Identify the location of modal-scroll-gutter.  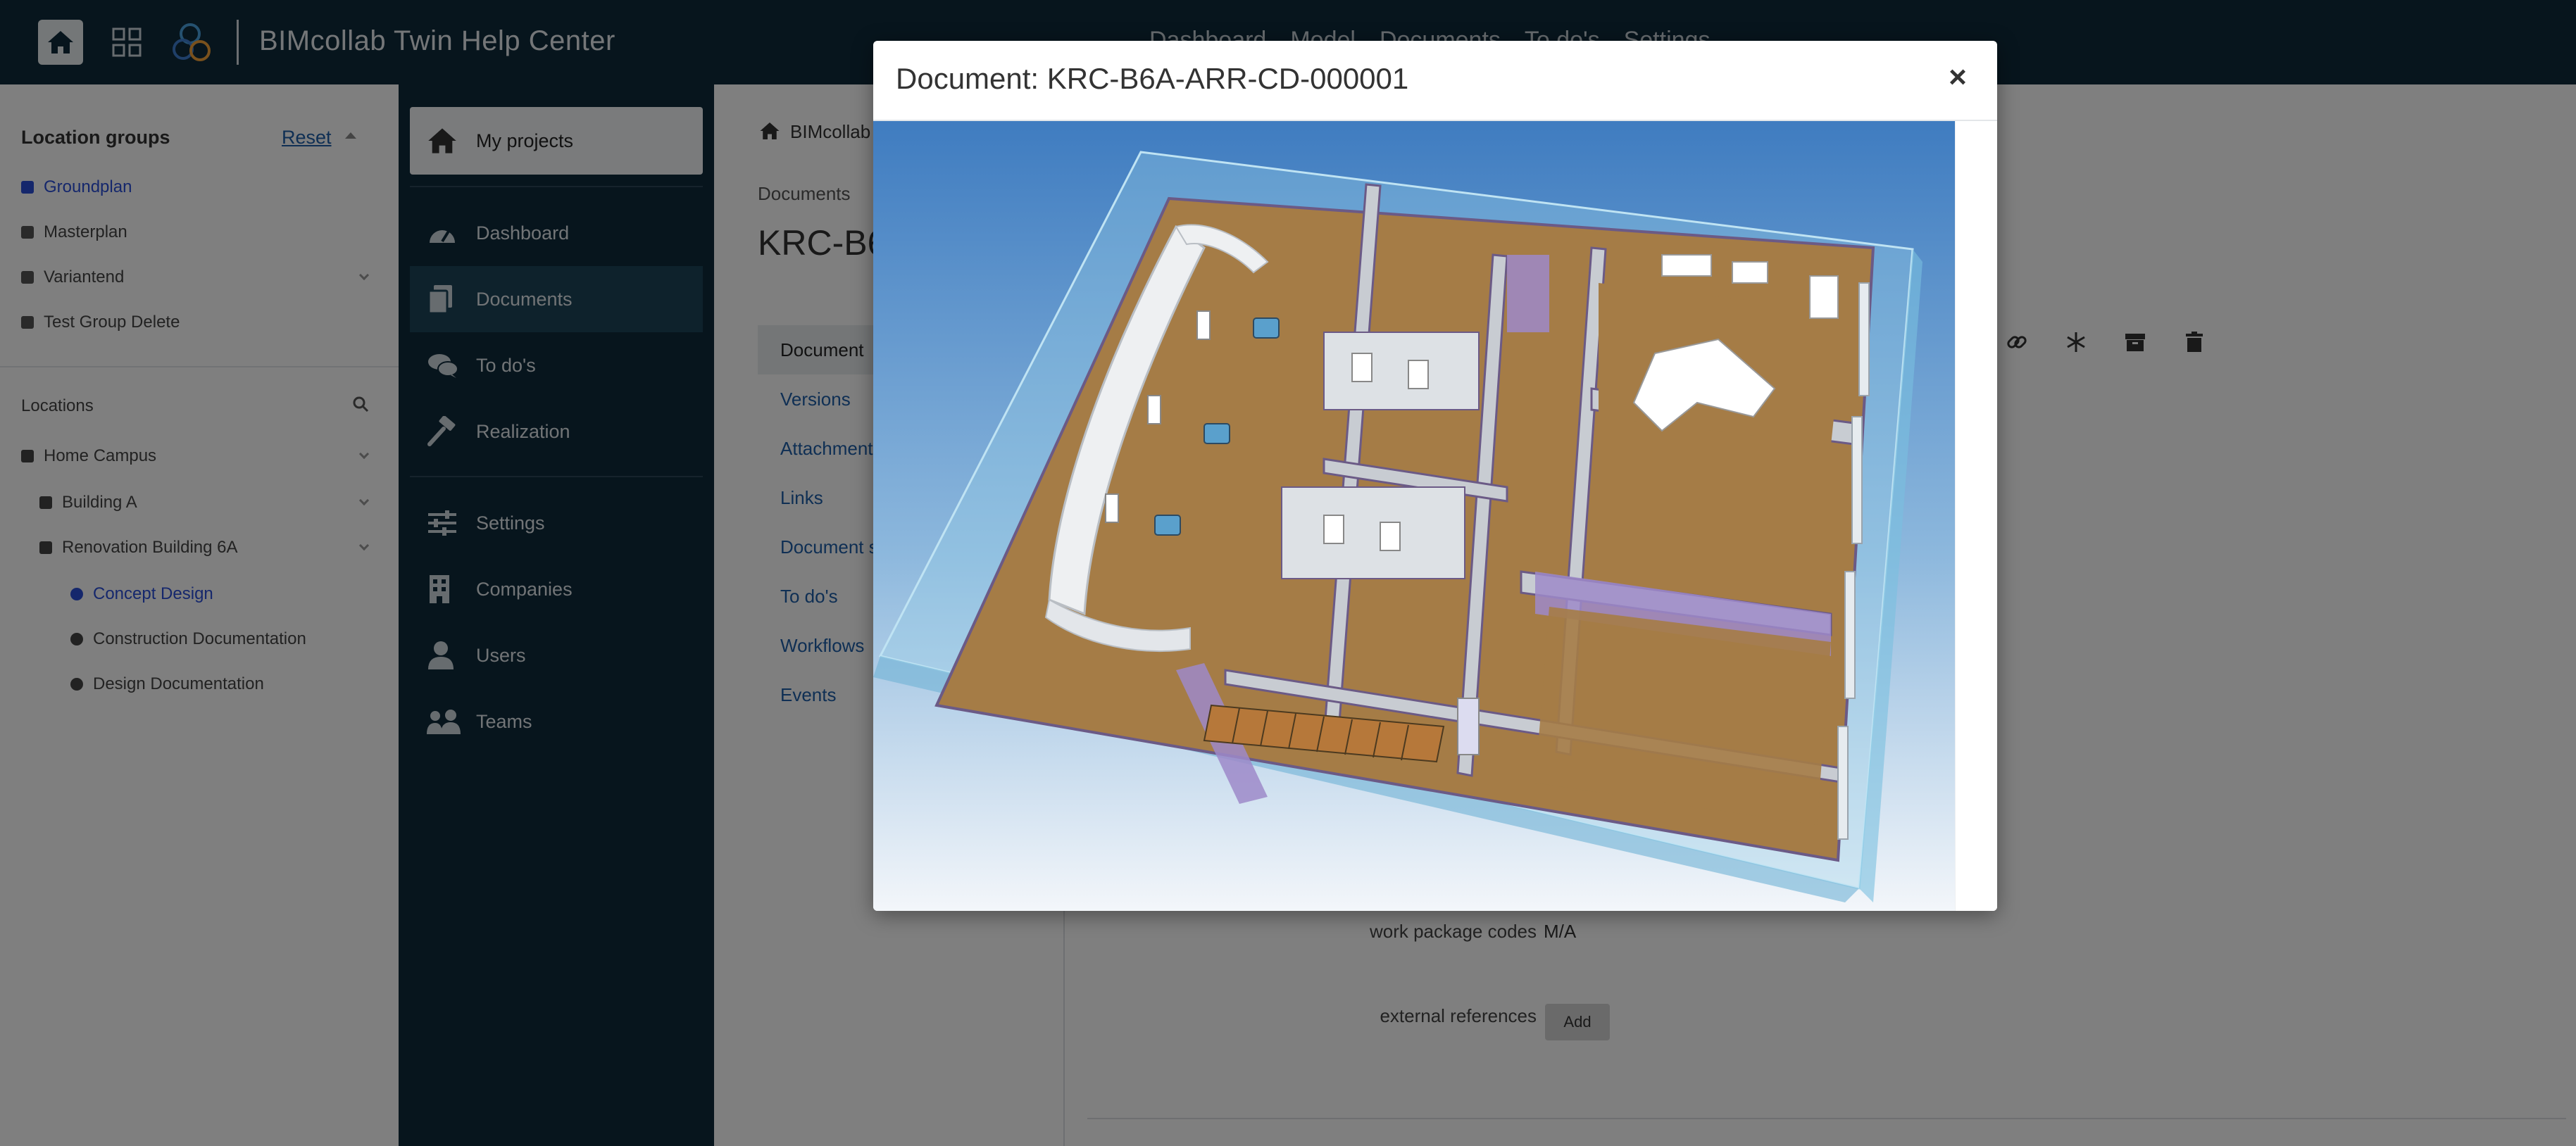
(1976, 516).